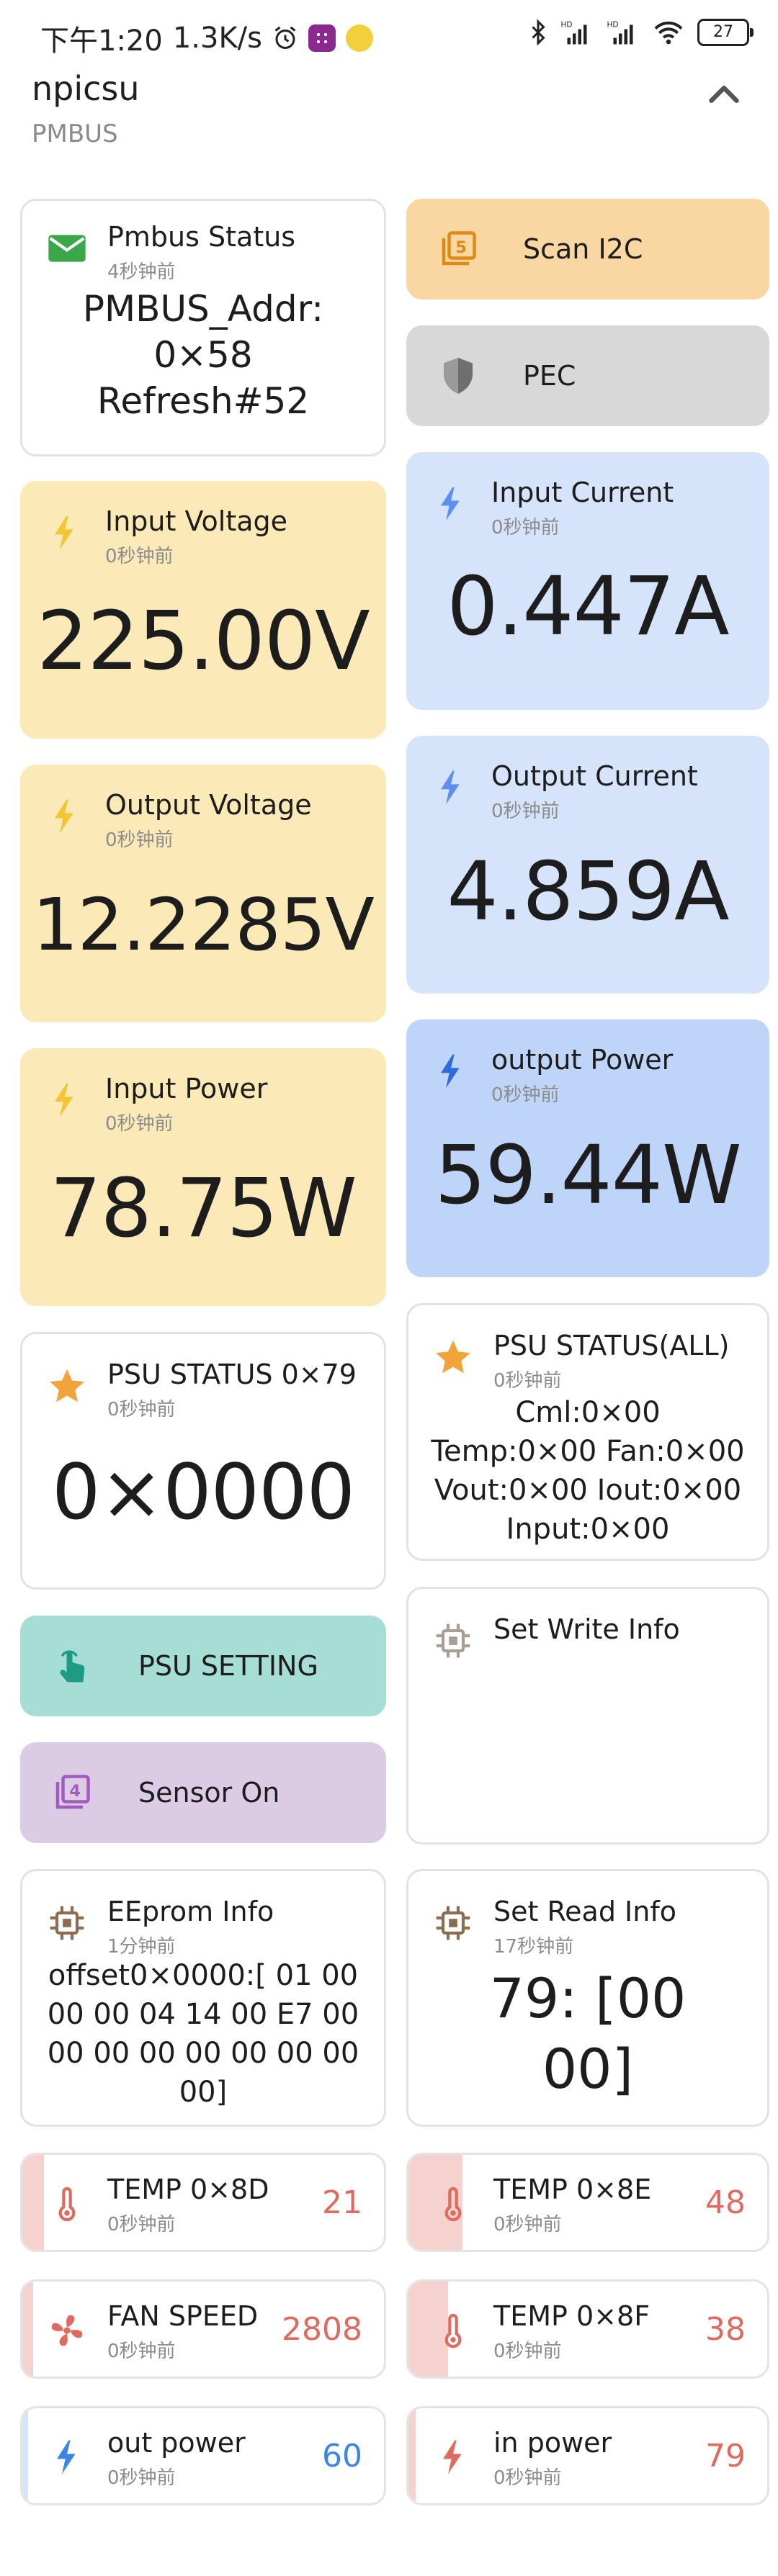  What do you see at coordinates (209, 1793) in the screenshot?
I see `button-label: Sensor On` at bounding box center [209, 1793].